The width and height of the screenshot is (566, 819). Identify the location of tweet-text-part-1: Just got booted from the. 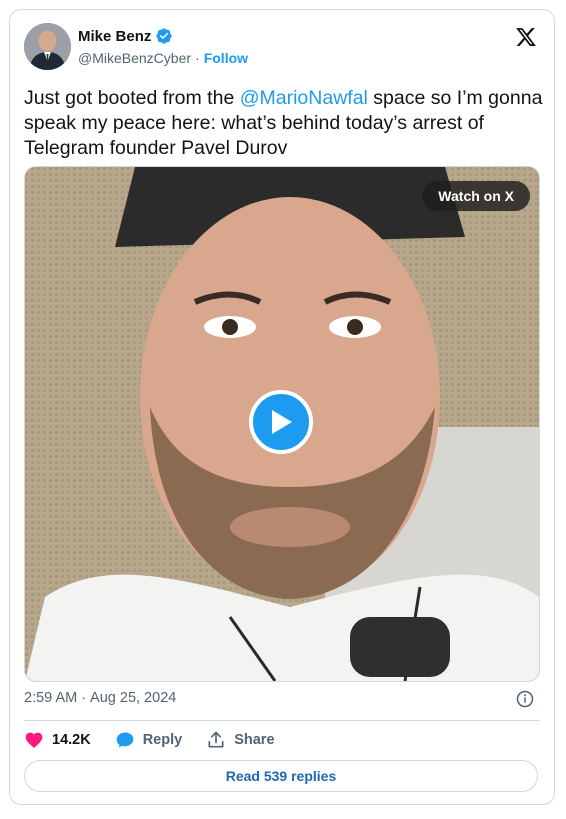
(132, 98).